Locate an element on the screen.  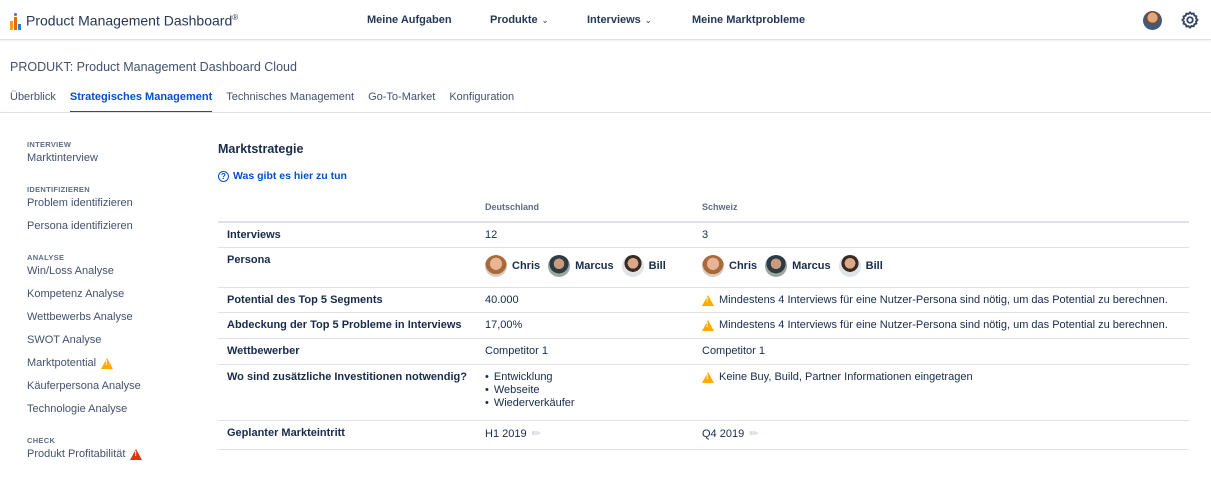
help-link: ? Was gibt es hier zu tun is located at coordinates (282, 176).